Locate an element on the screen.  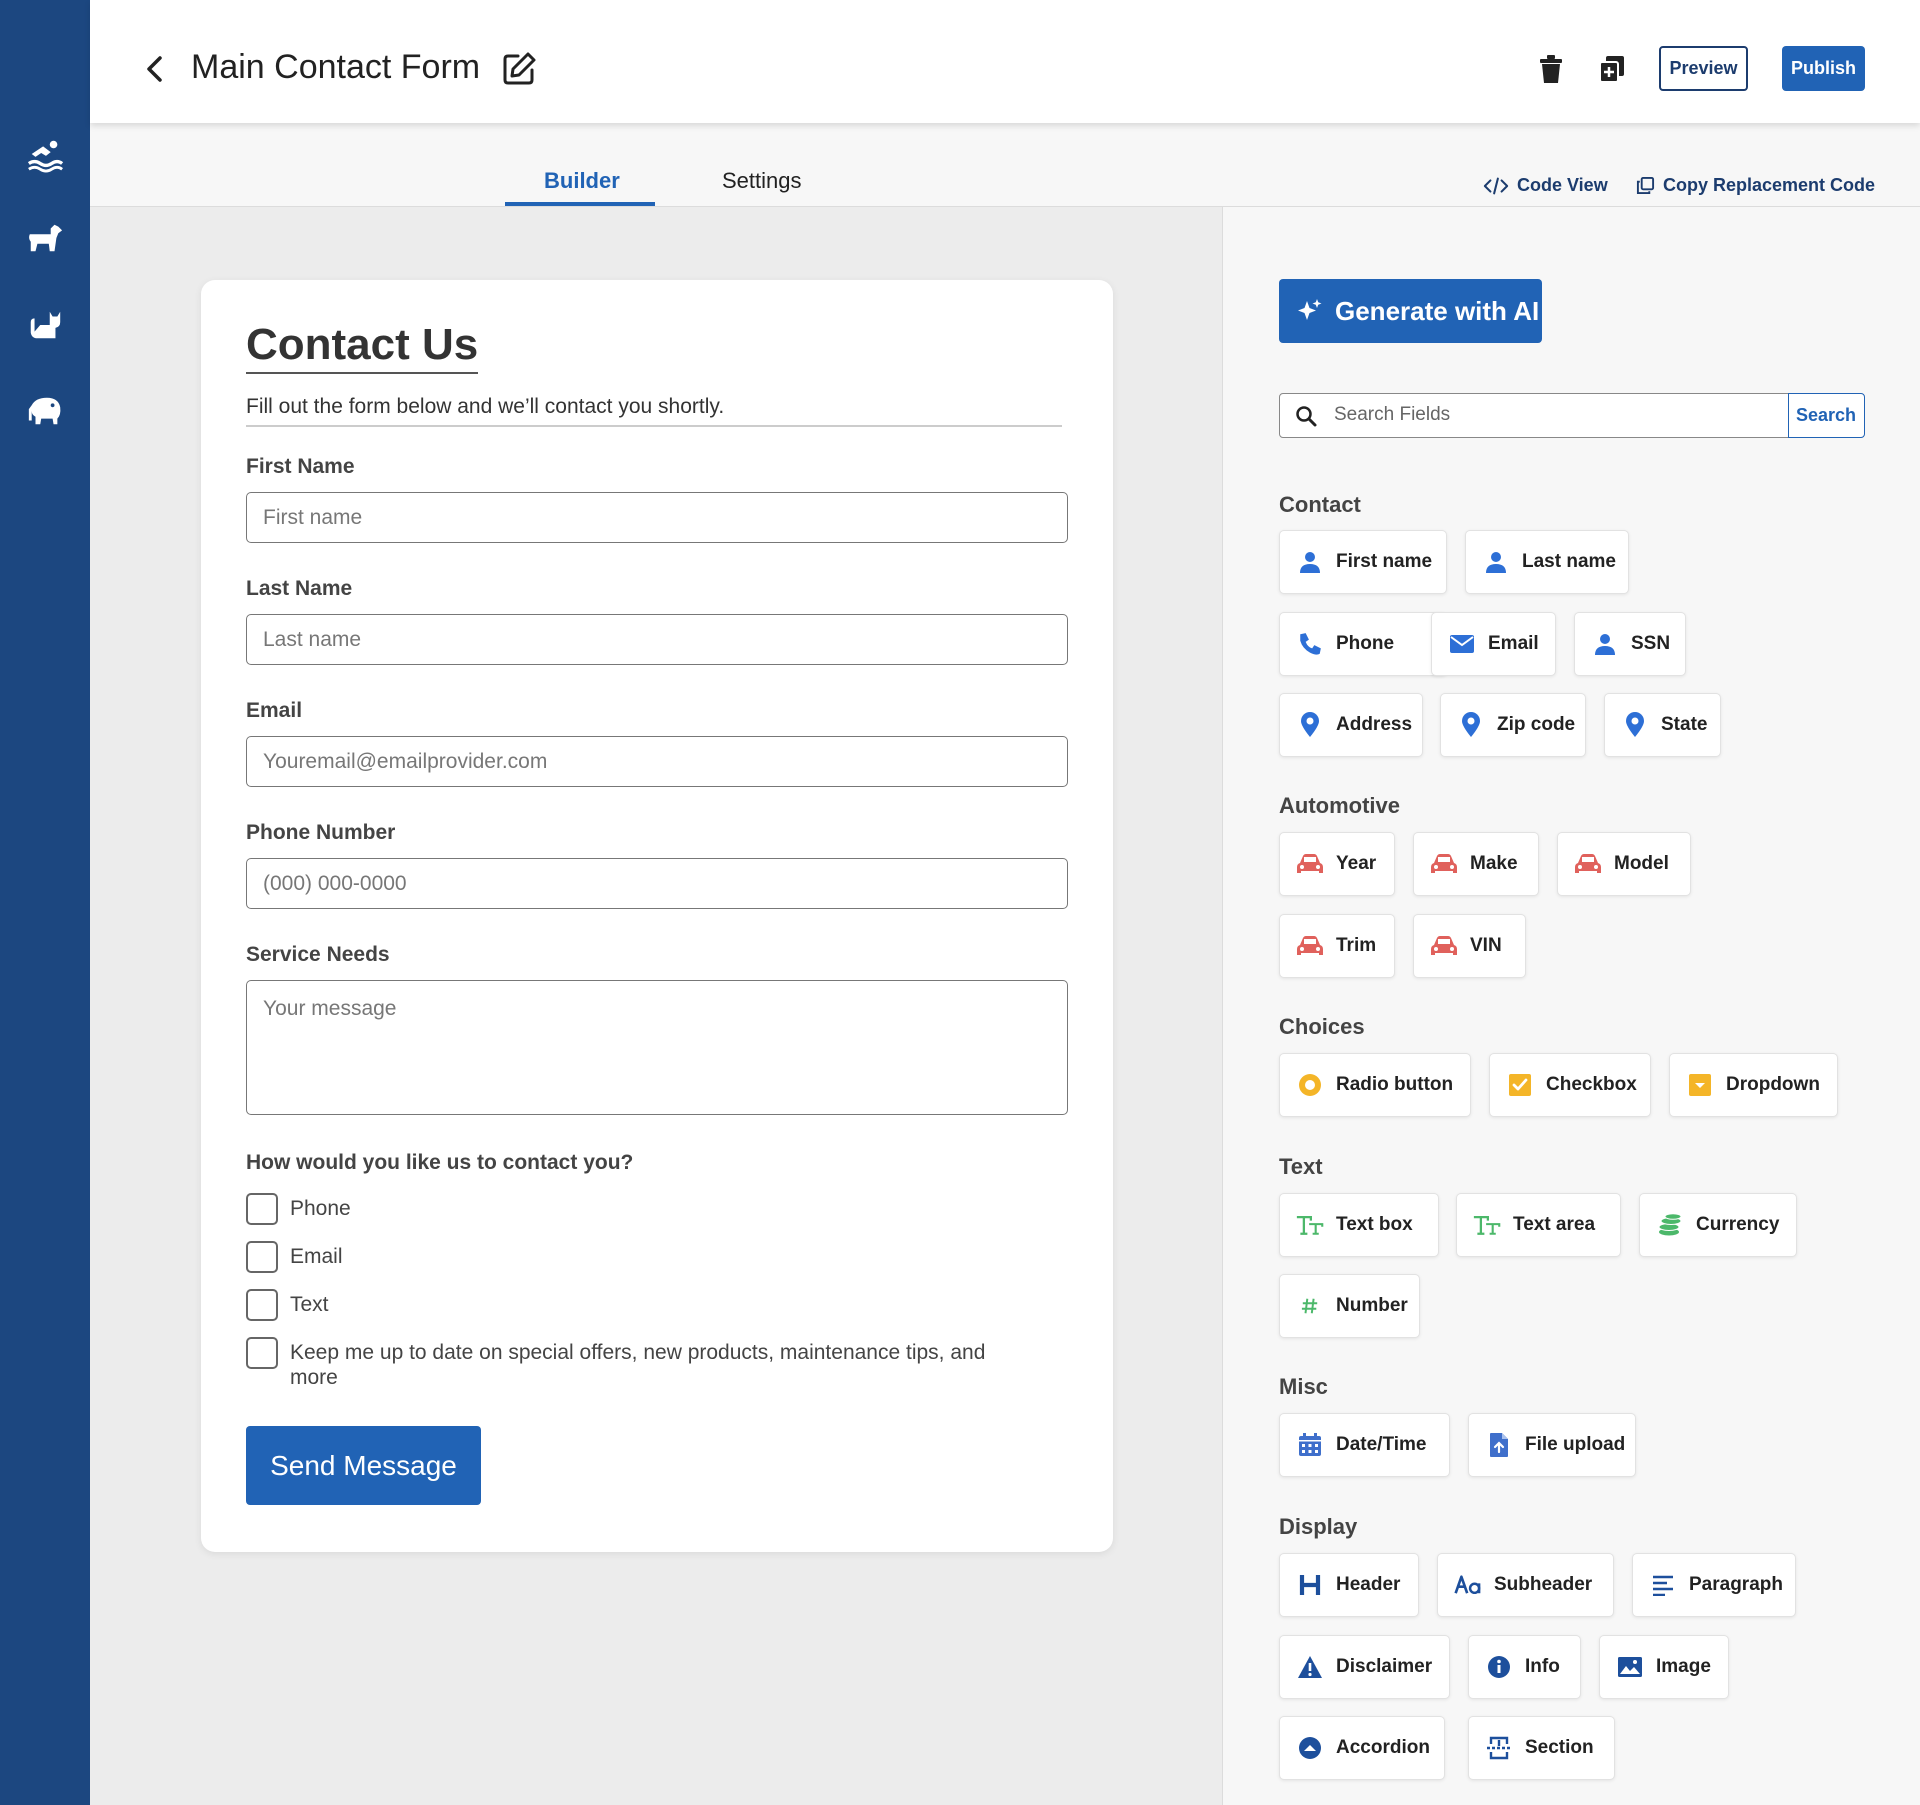
phone-number-input: (000) 000-0000 is located at coordinates (657, 883).